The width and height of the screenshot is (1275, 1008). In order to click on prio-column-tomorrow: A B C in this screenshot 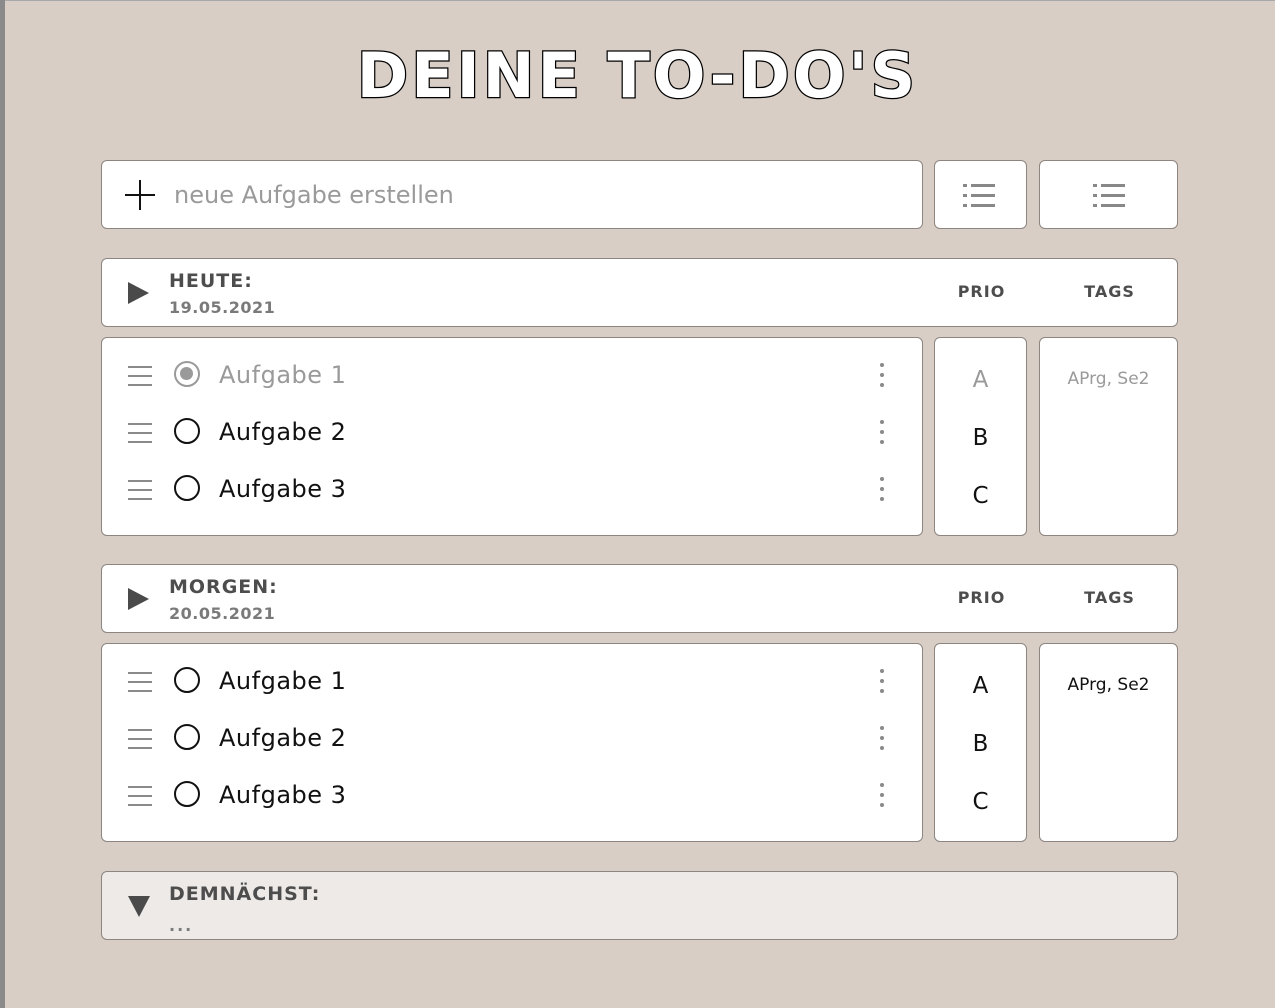, I will do `click(980, 742)`.